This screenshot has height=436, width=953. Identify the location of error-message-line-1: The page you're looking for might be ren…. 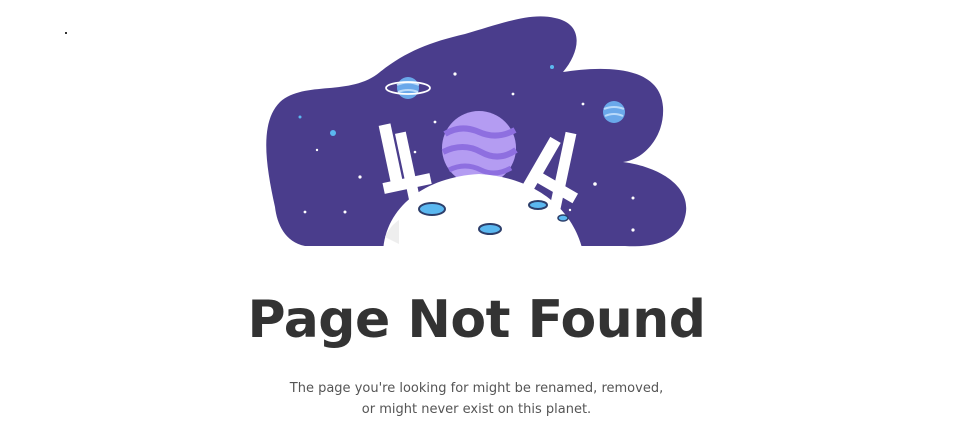
(476, 388).